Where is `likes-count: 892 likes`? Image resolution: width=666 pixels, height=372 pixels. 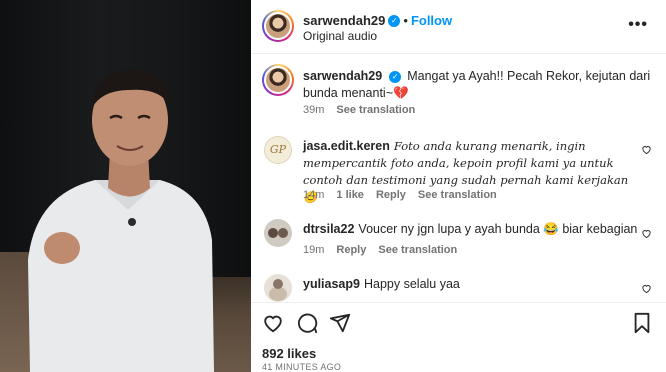
likes-count: 892 likes is located at coordinates (289, 353).